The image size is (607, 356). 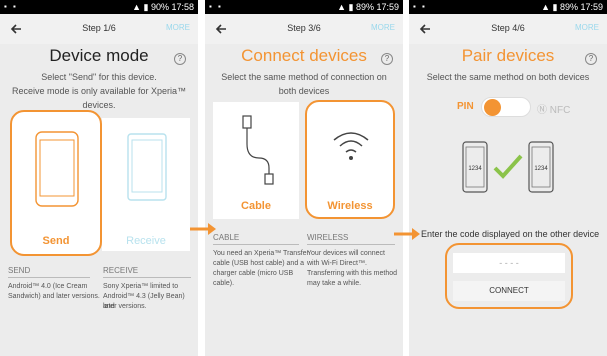 What do you see at coordinates (125, 306) in the screenshot?
I see `receive-desc-3: later versions.` at bounding box center [125, 306].